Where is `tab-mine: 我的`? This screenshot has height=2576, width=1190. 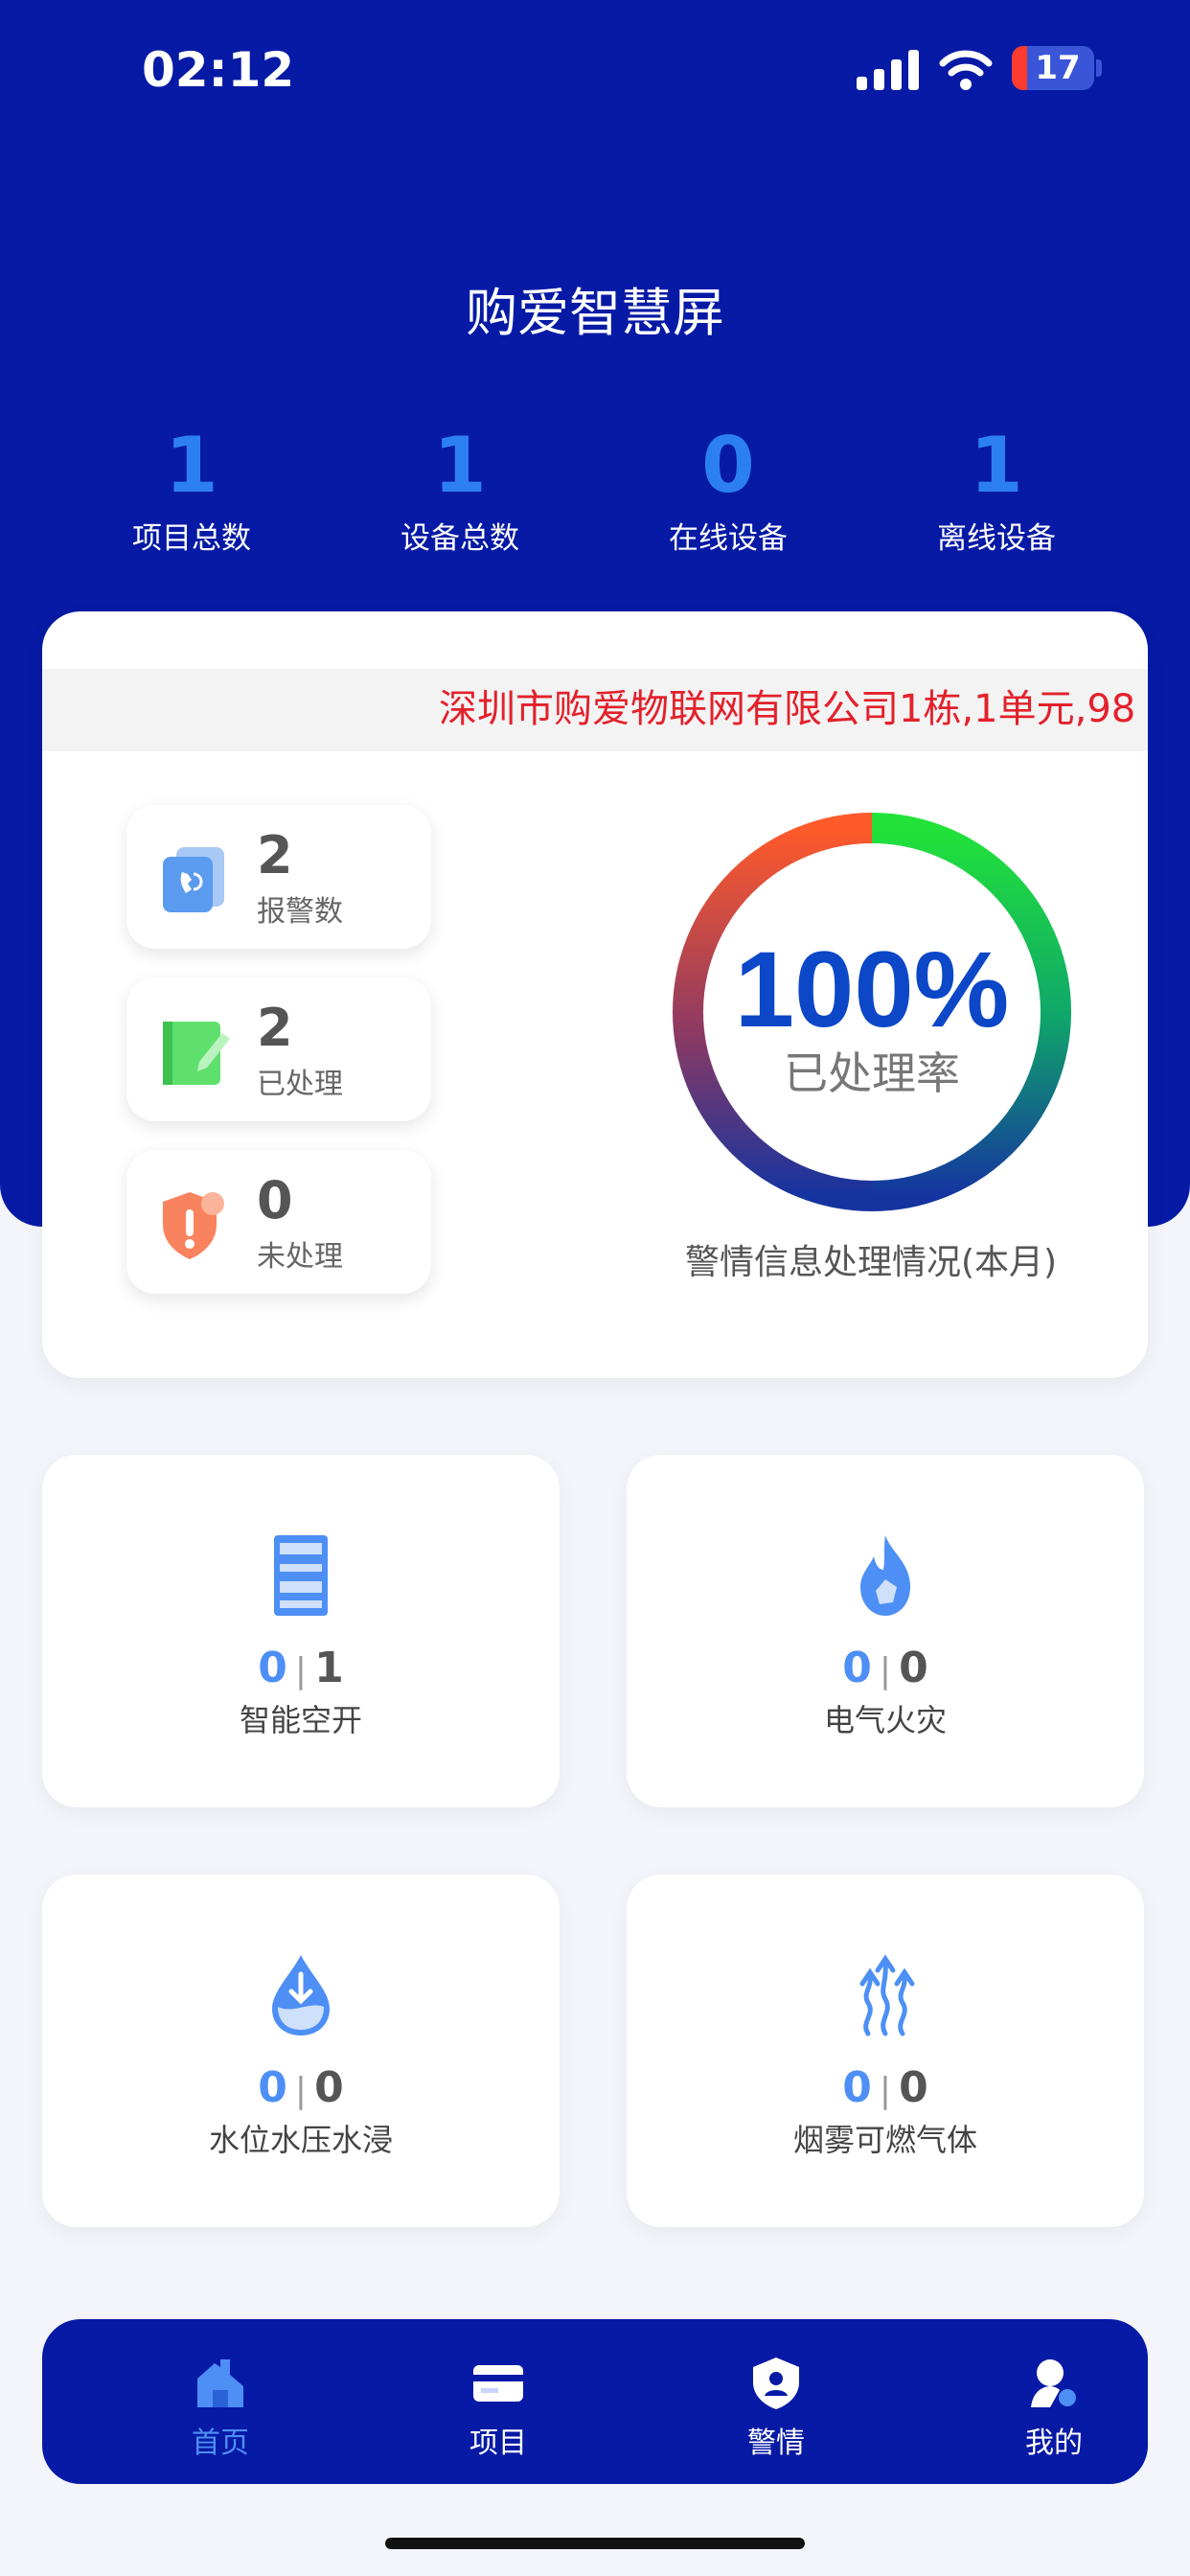 tab-mine: 我的 is located at coordinates (1054, 2401).